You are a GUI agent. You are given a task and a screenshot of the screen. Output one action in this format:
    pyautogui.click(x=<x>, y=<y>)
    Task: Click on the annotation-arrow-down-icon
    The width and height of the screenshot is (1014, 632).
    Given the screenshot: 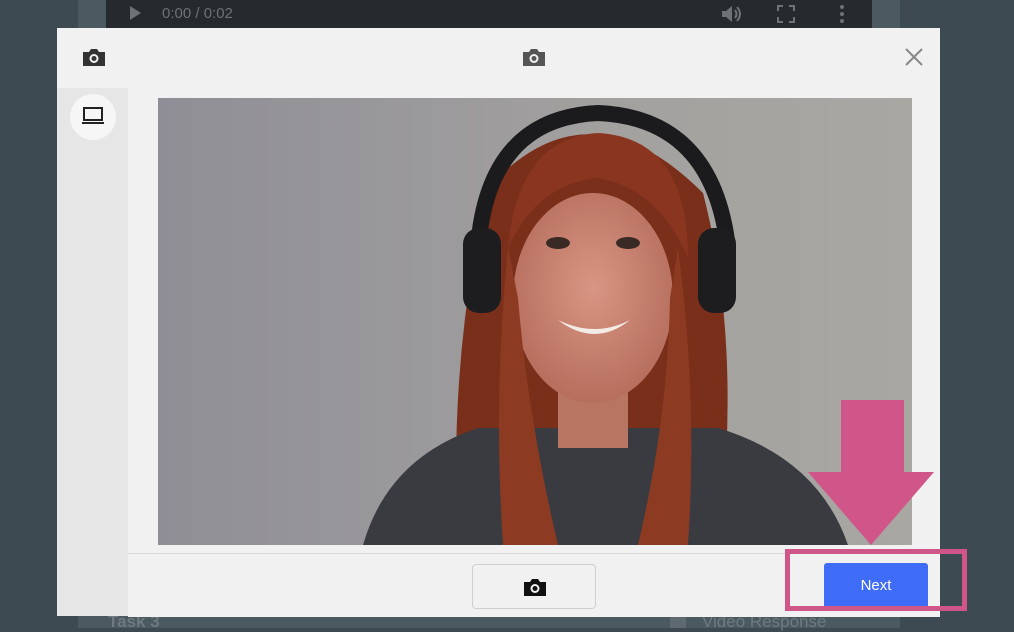 What is the action you would take?
    pyautogui.click(x=871, y=472)
    